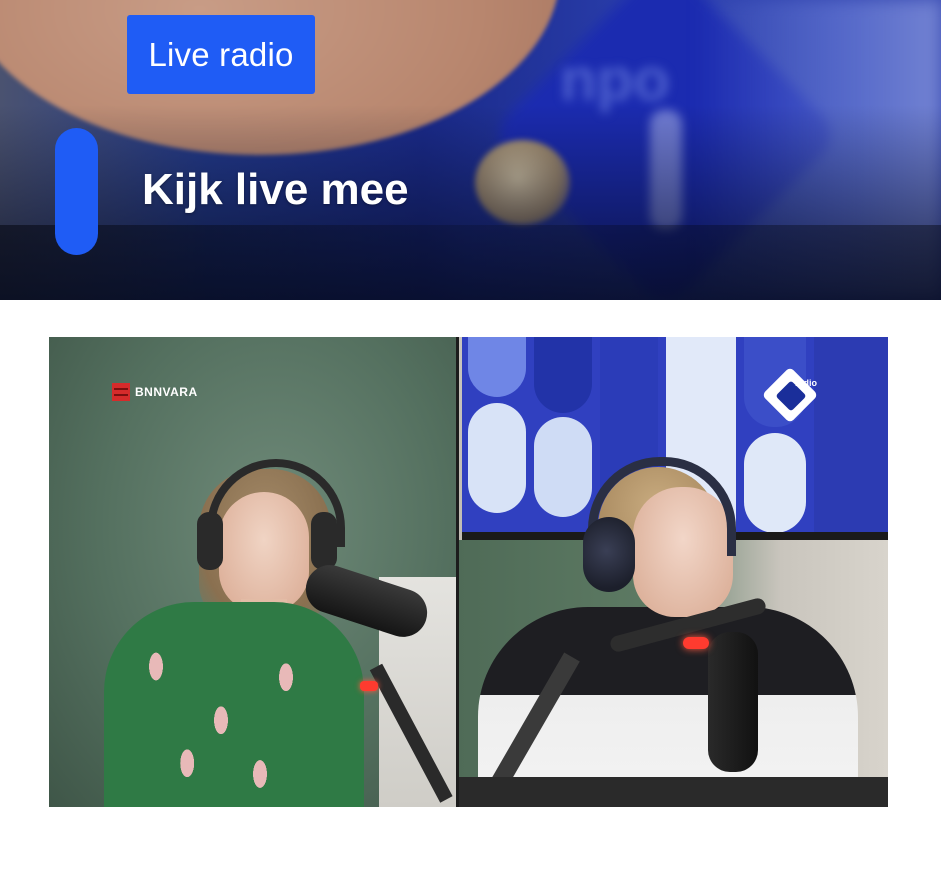  Describe the element at coordinates (673, 792) in the screenshot. I see `studio-desk` at that location.